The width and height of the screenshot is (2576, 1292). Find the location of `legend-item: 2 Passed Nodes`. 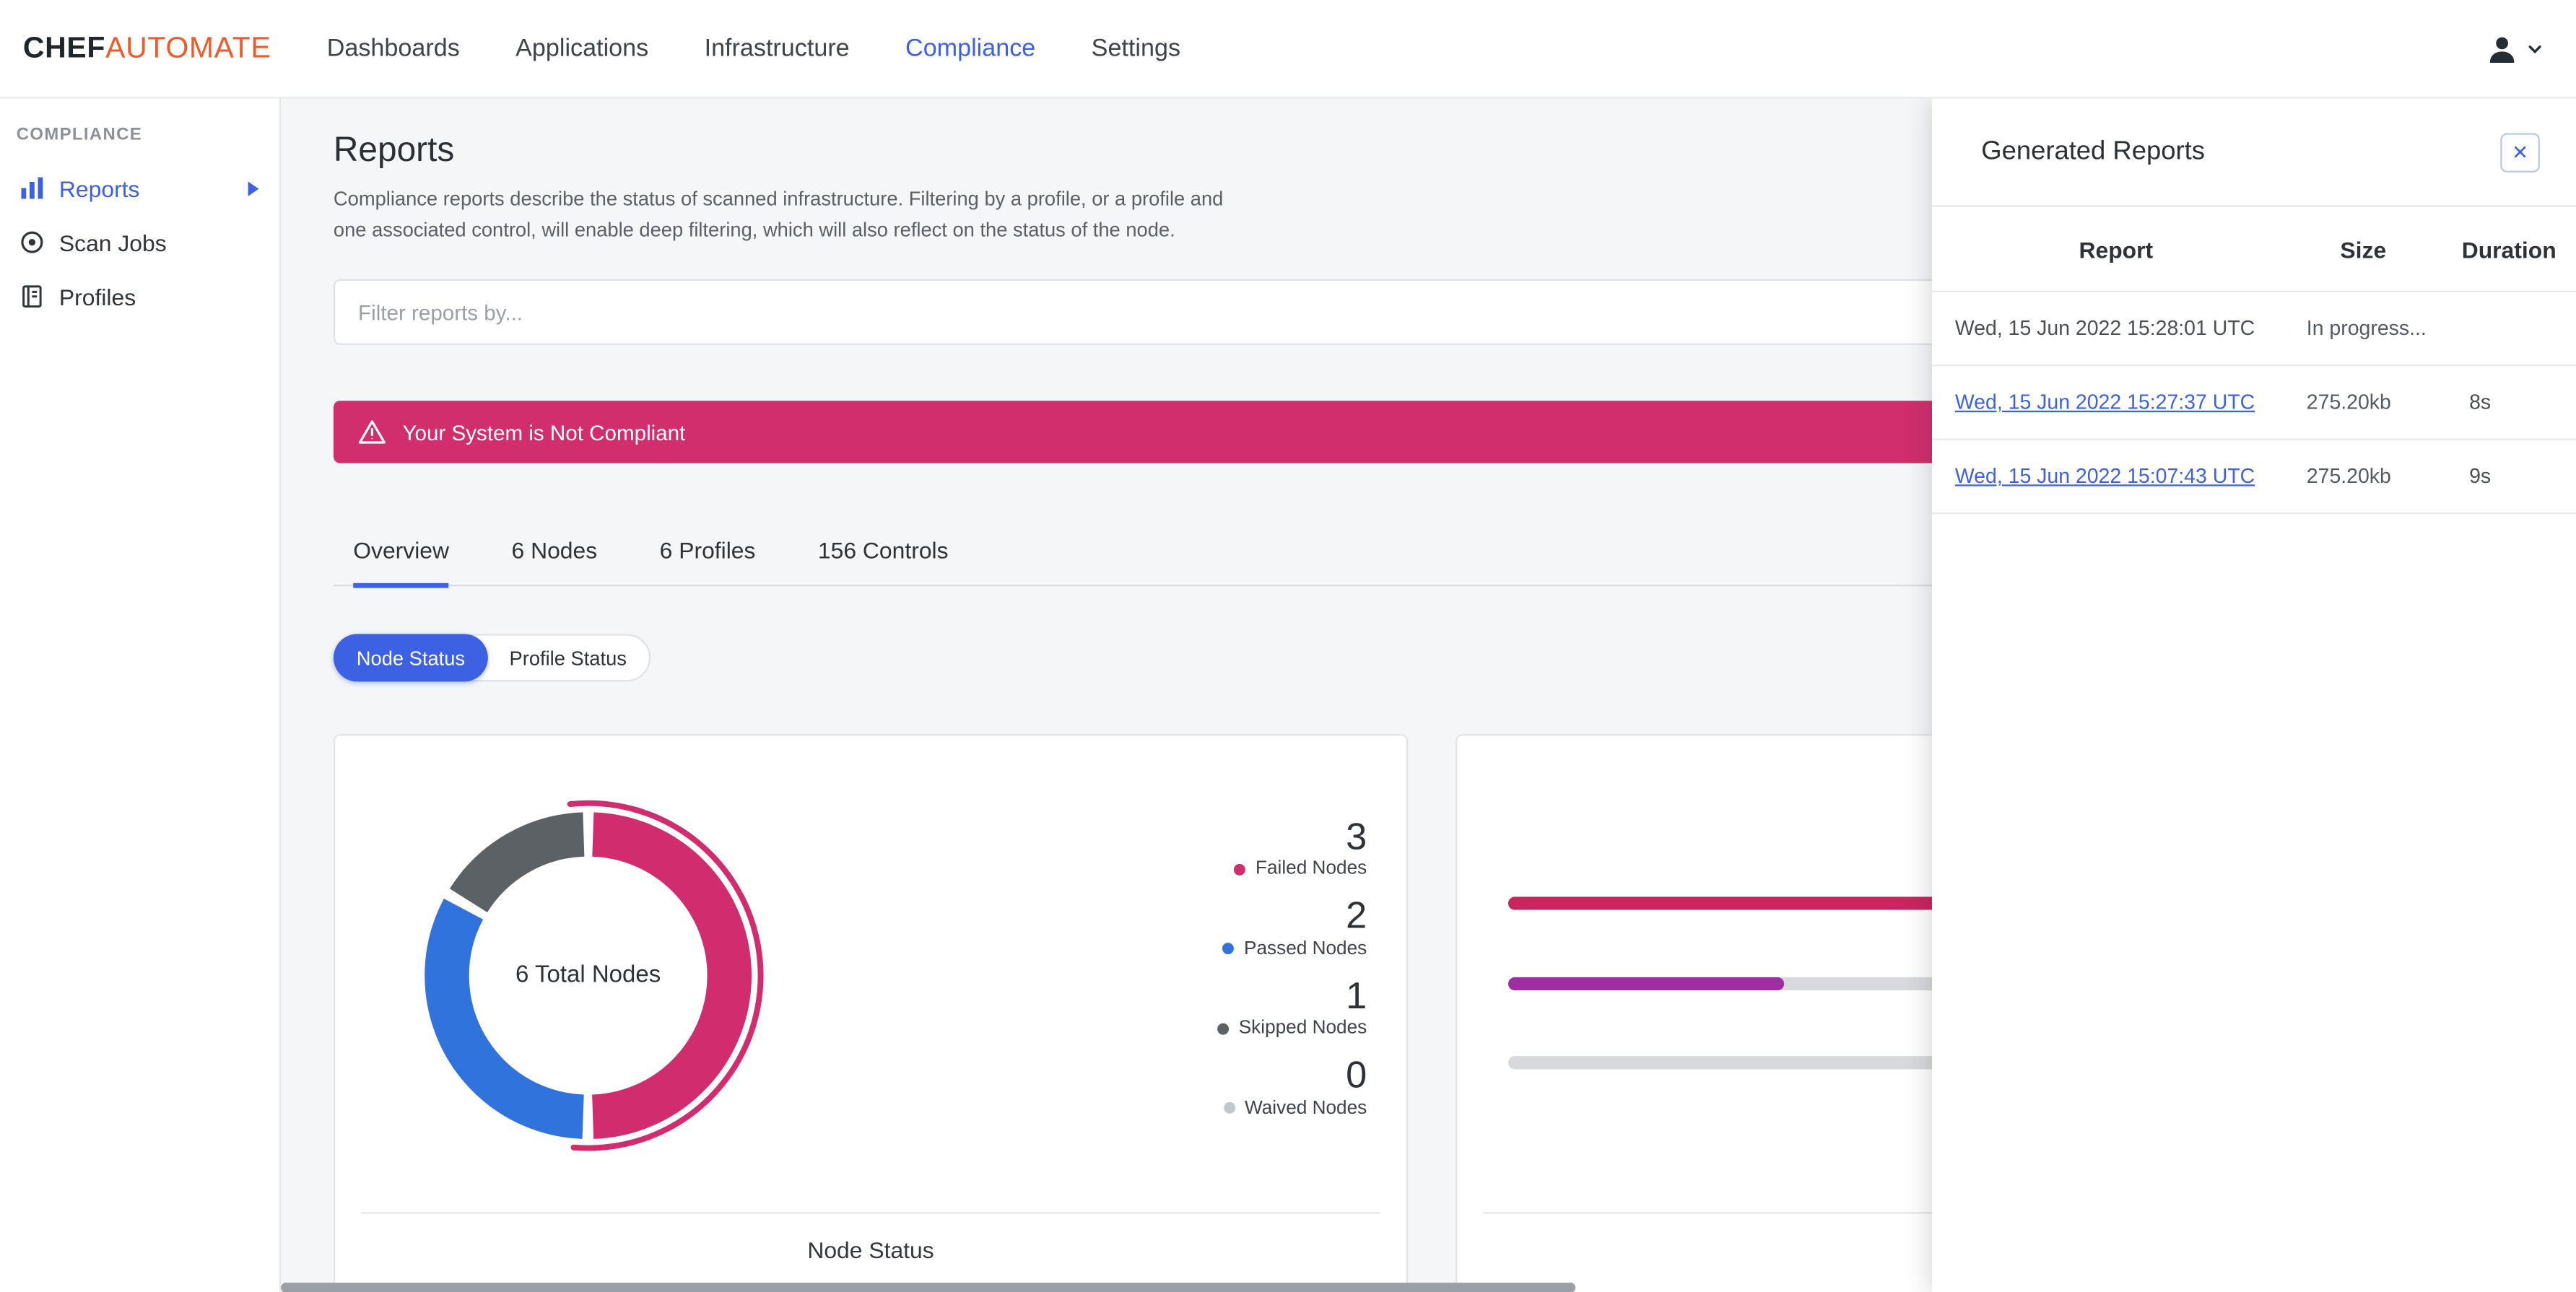

legend-item: 2 Passed Nodes is located at coordinates (1276, 927).